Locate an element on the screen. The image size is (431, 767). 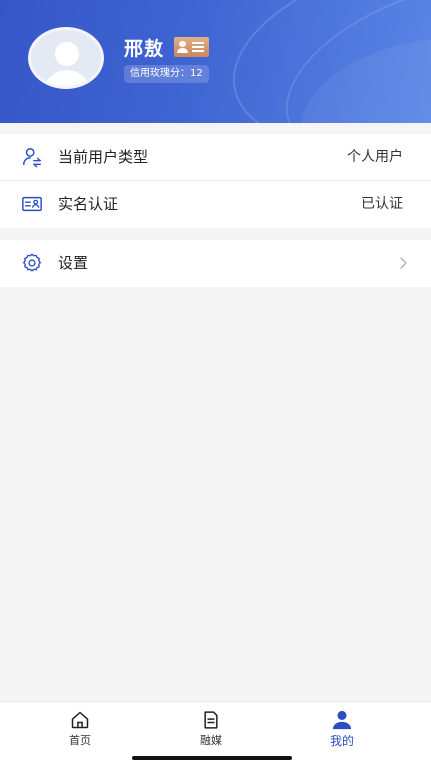
user-name: 邢敖 is located at coordinates (144, 49).